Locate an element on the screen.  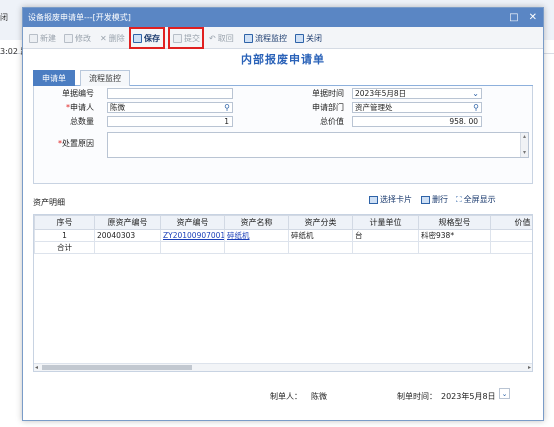
scroll-right-icon: ▸ is located at coordinates (529, 367).